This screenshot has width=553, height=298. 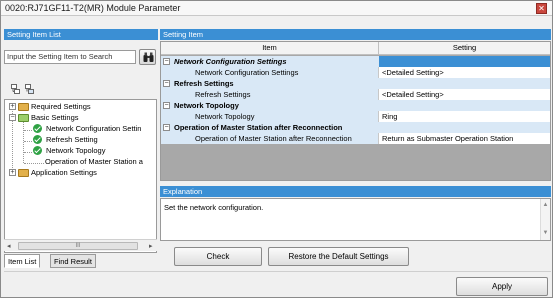 I want to click on search-input: Input the Setting Item to Search, so click(x=70, y=57).